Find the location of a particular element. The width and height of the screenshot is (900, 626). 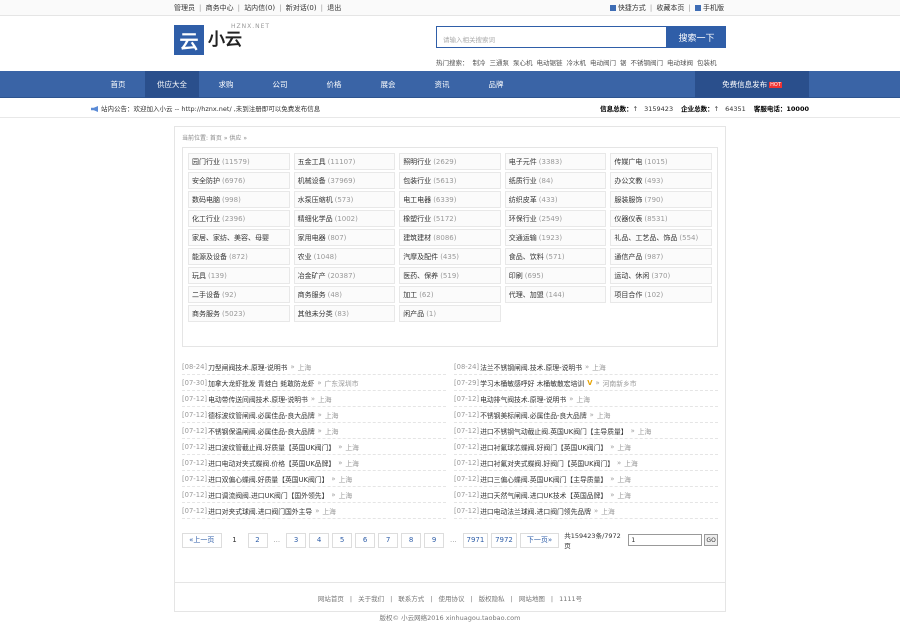

news-title-link: 进口电动法兰球阀.进口阀门领先品牌 is located at coordinates (535, 511).